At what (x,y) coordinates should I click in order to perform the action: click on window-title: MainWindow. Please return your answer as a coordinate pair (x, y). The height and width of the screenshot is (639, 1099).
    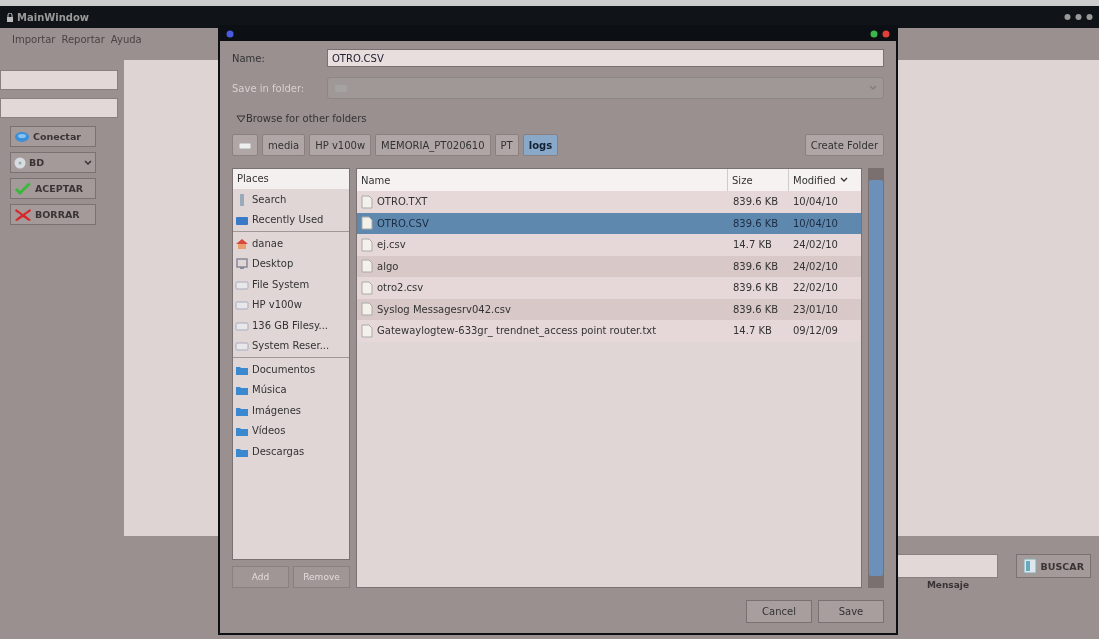
    Looking at the image, I should click on (48, 17).